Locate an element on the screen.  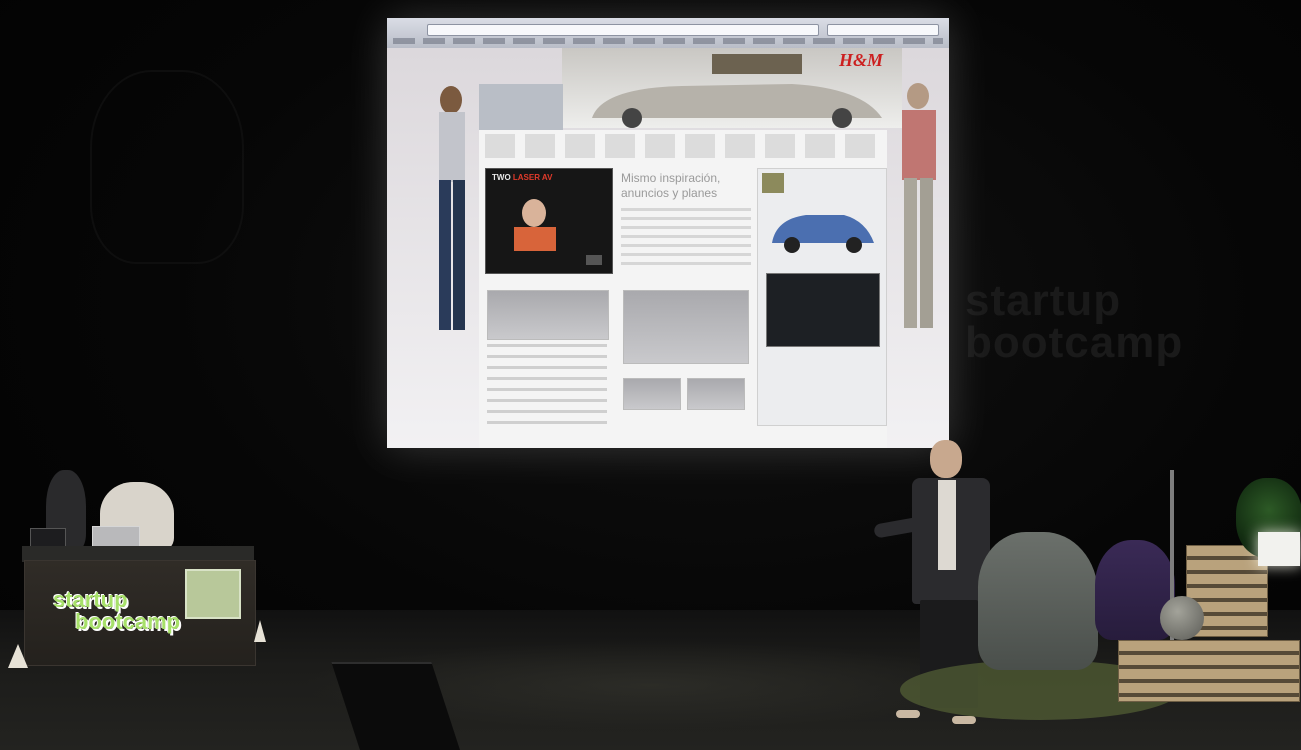
speaker-shoe-right is located at coordinates (964, 720).